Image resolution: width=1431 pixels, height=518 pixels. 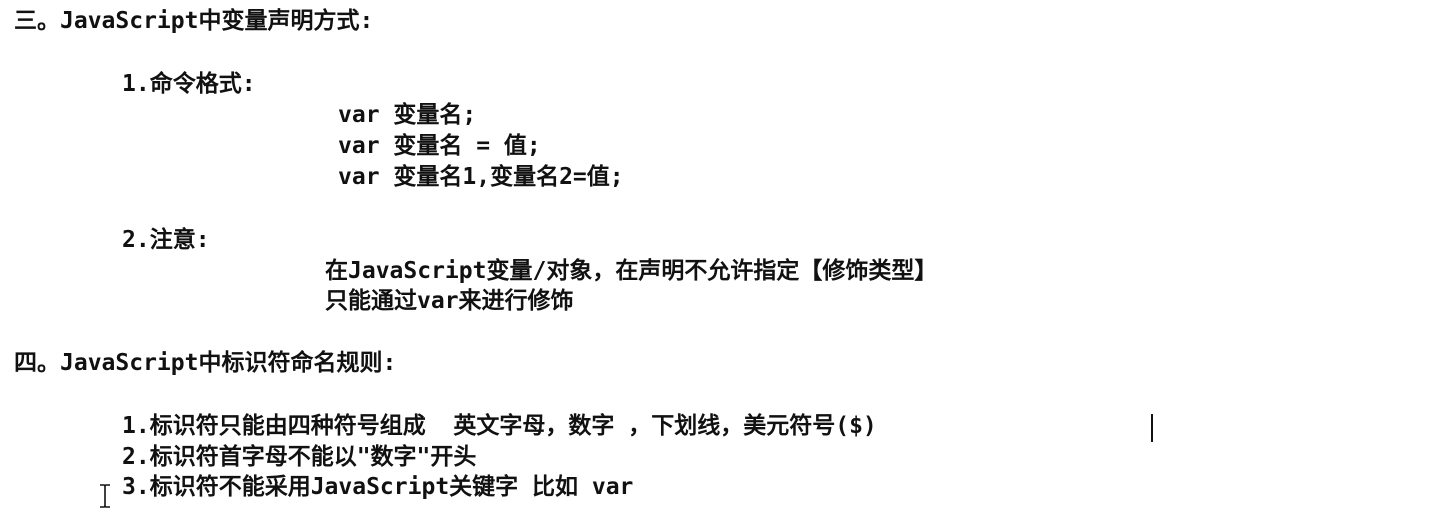 I want to click on section-4-heading: 四。JavaScript中标识符命名规则:, so click(x=205, y=363).